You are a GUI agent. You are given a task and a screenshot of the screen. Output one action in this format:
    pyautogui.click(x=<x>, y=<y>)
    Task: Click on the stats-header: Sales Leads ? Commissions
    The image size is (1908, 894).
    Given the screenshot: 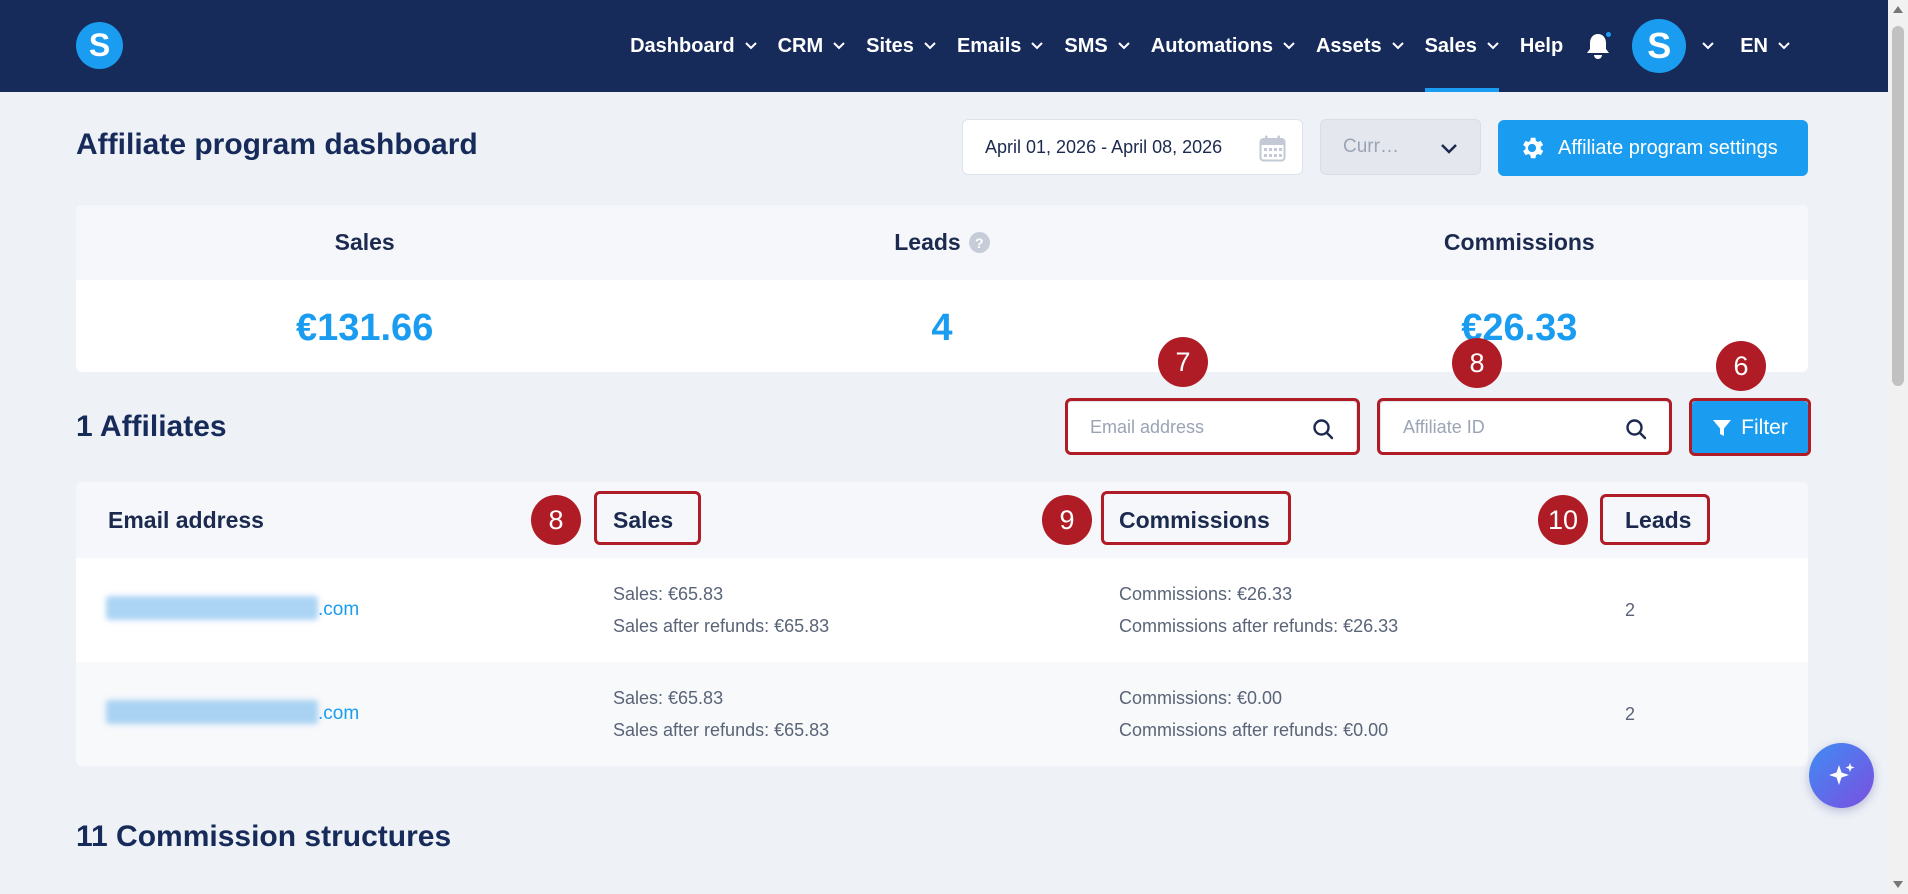 What is the action you would take?
    pyautogui.click(x=942, y=242)
    